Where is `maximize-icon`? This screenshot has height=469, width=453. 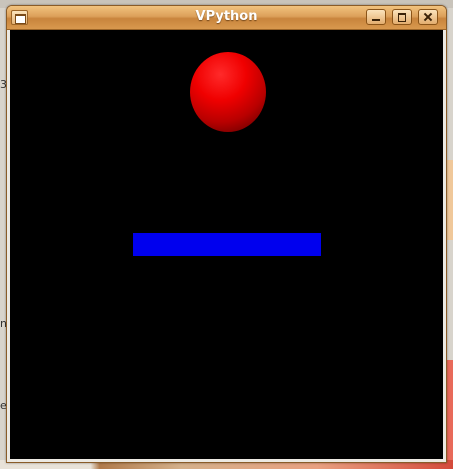
maximize-icon is located at coordinates (402, 17).